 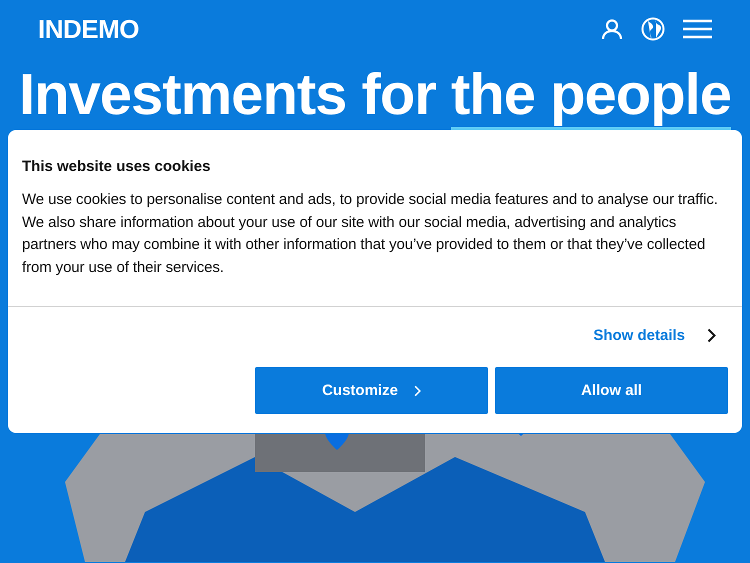 What do you see at coordinates (371, 390) in the screenshot?
I see `cookie-button: Customize` at bounding box center [371, 390].